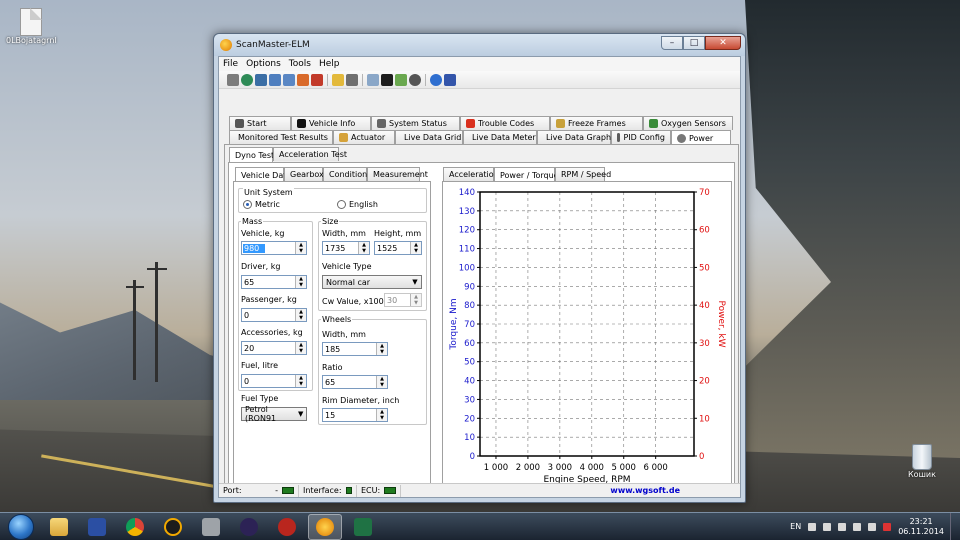 The image size is (960, 540). Describe the element at coordinates (352, 79) in the screenshot. I see `printer-icon` at that location.